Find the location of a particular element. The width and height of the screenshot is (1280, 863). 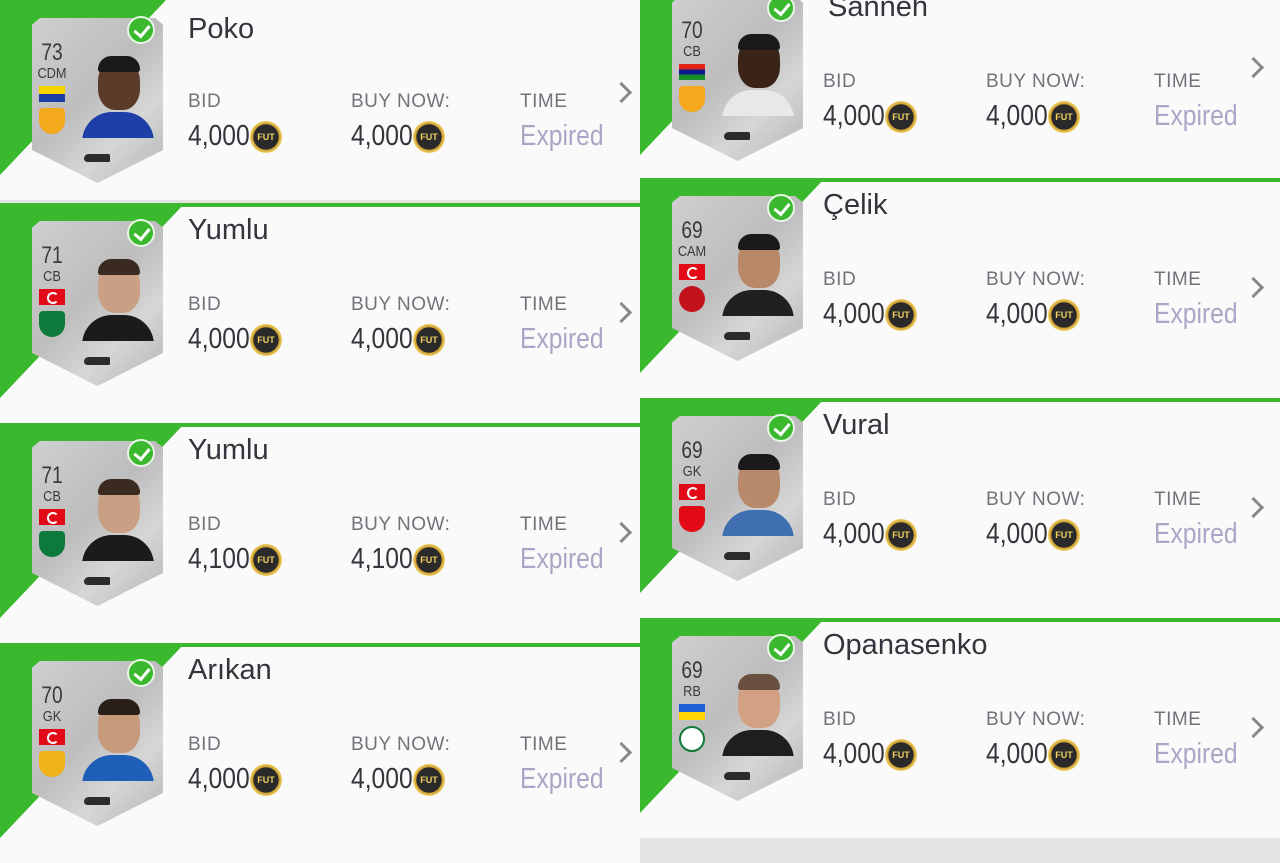

player-name: Vural is located at coordinates (856, 425).